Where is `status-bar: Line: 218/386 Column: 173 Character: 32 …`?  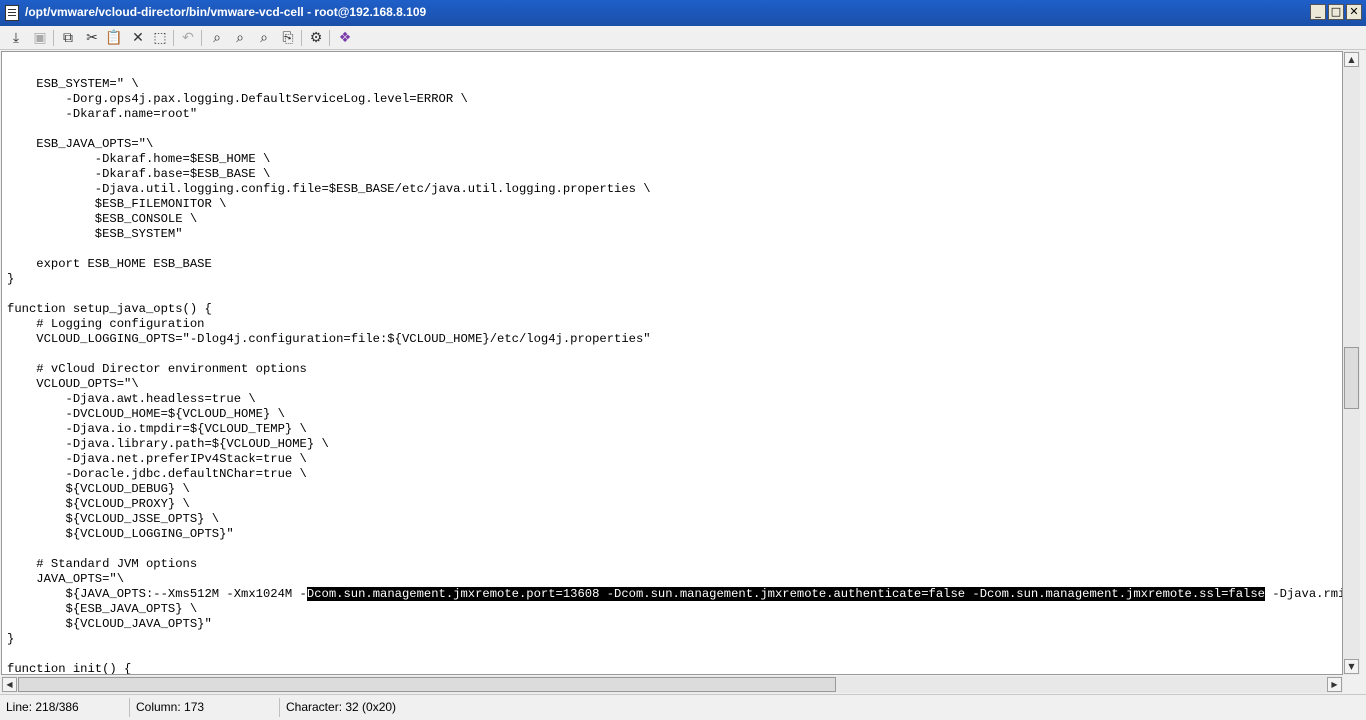
status-bar: Line: 218/386 Column: 173 Character: 32 … is located at coordinates (683, 707).